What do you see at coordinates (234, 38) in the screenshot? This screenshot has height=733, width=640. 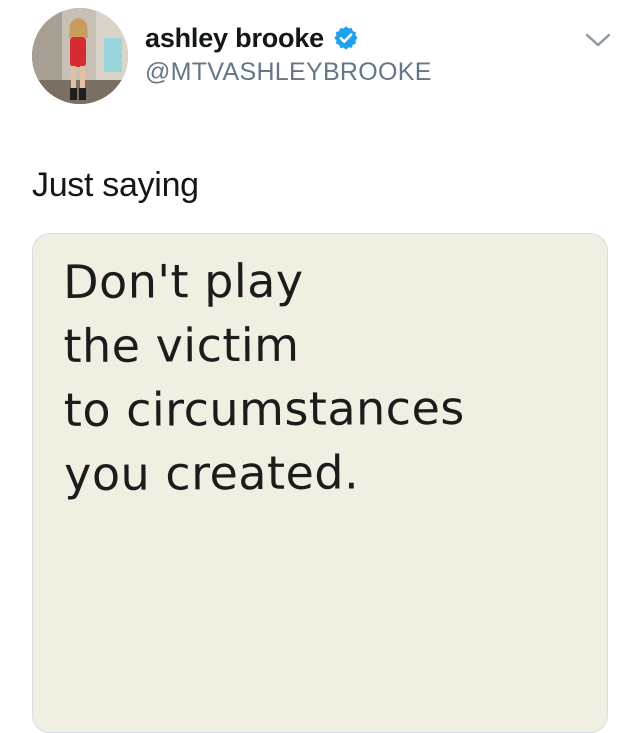 I see `author-display-name: ashley brooke` at bounding box center [234, 38].